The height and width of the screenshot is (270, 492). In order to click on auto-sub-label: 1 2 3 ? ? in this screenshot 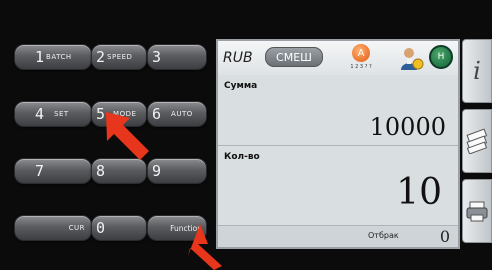, I will do `click(361, 67)`.